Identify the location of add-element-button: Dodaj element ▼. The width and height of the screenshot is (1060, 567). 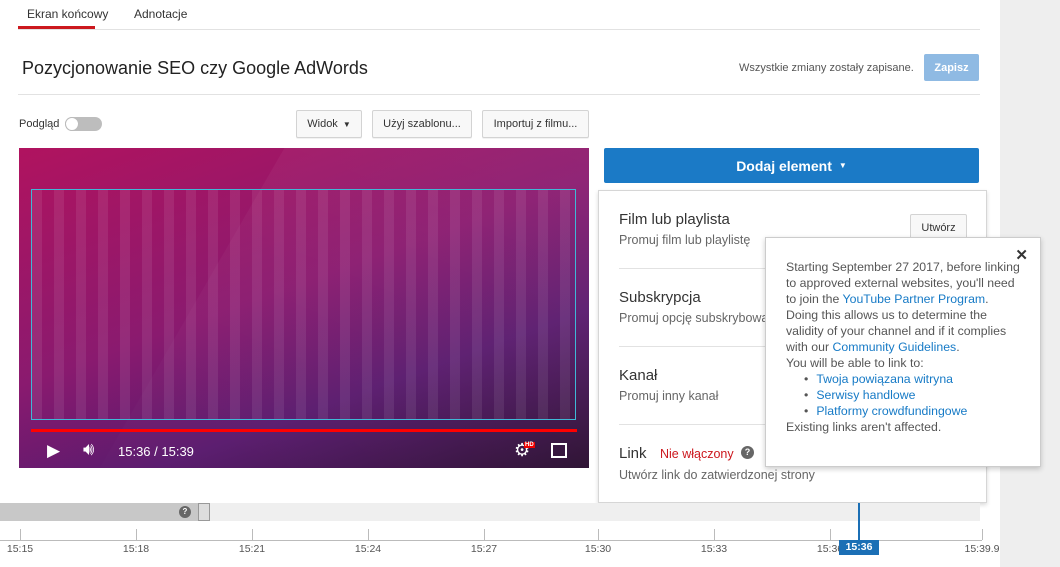
(791, 165).